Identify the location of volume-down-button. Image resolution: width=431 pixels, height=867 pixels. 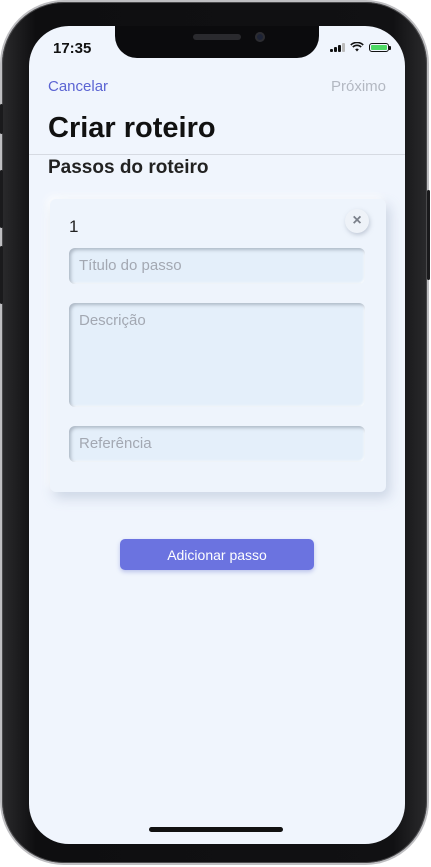
(1, 275).